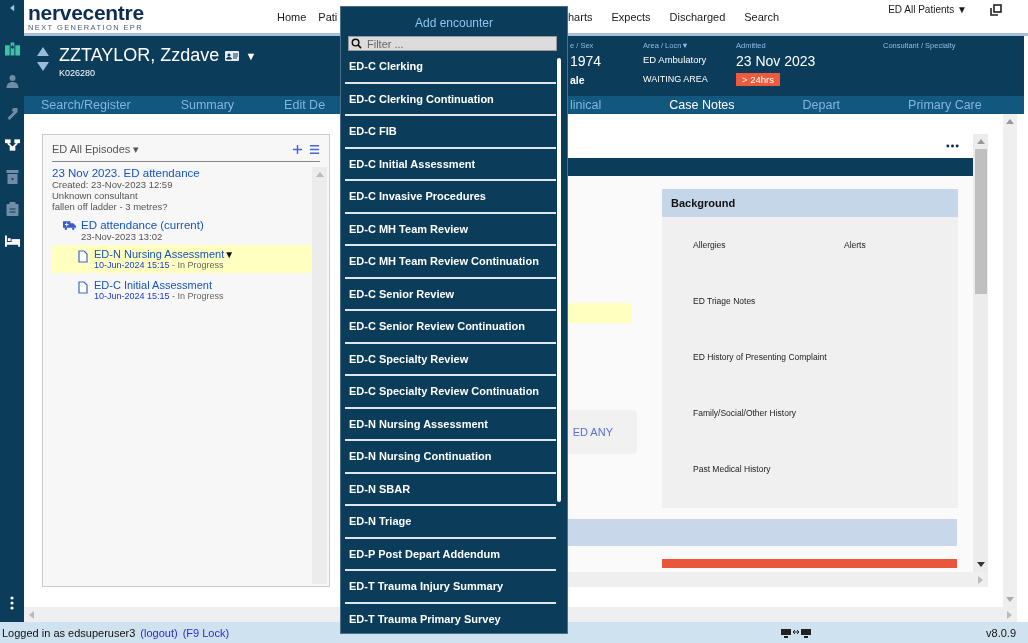 This screenshot has height=643, width=1028. I want to click on field-label: Family/Social/Other History, so click(745, 414).